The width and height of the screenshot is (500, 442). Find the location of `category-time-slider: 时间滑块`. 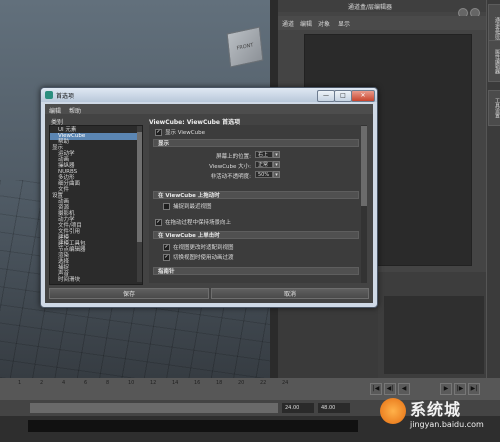

category-time-slider: 时间滑块 is located at coordinates (96, 280).